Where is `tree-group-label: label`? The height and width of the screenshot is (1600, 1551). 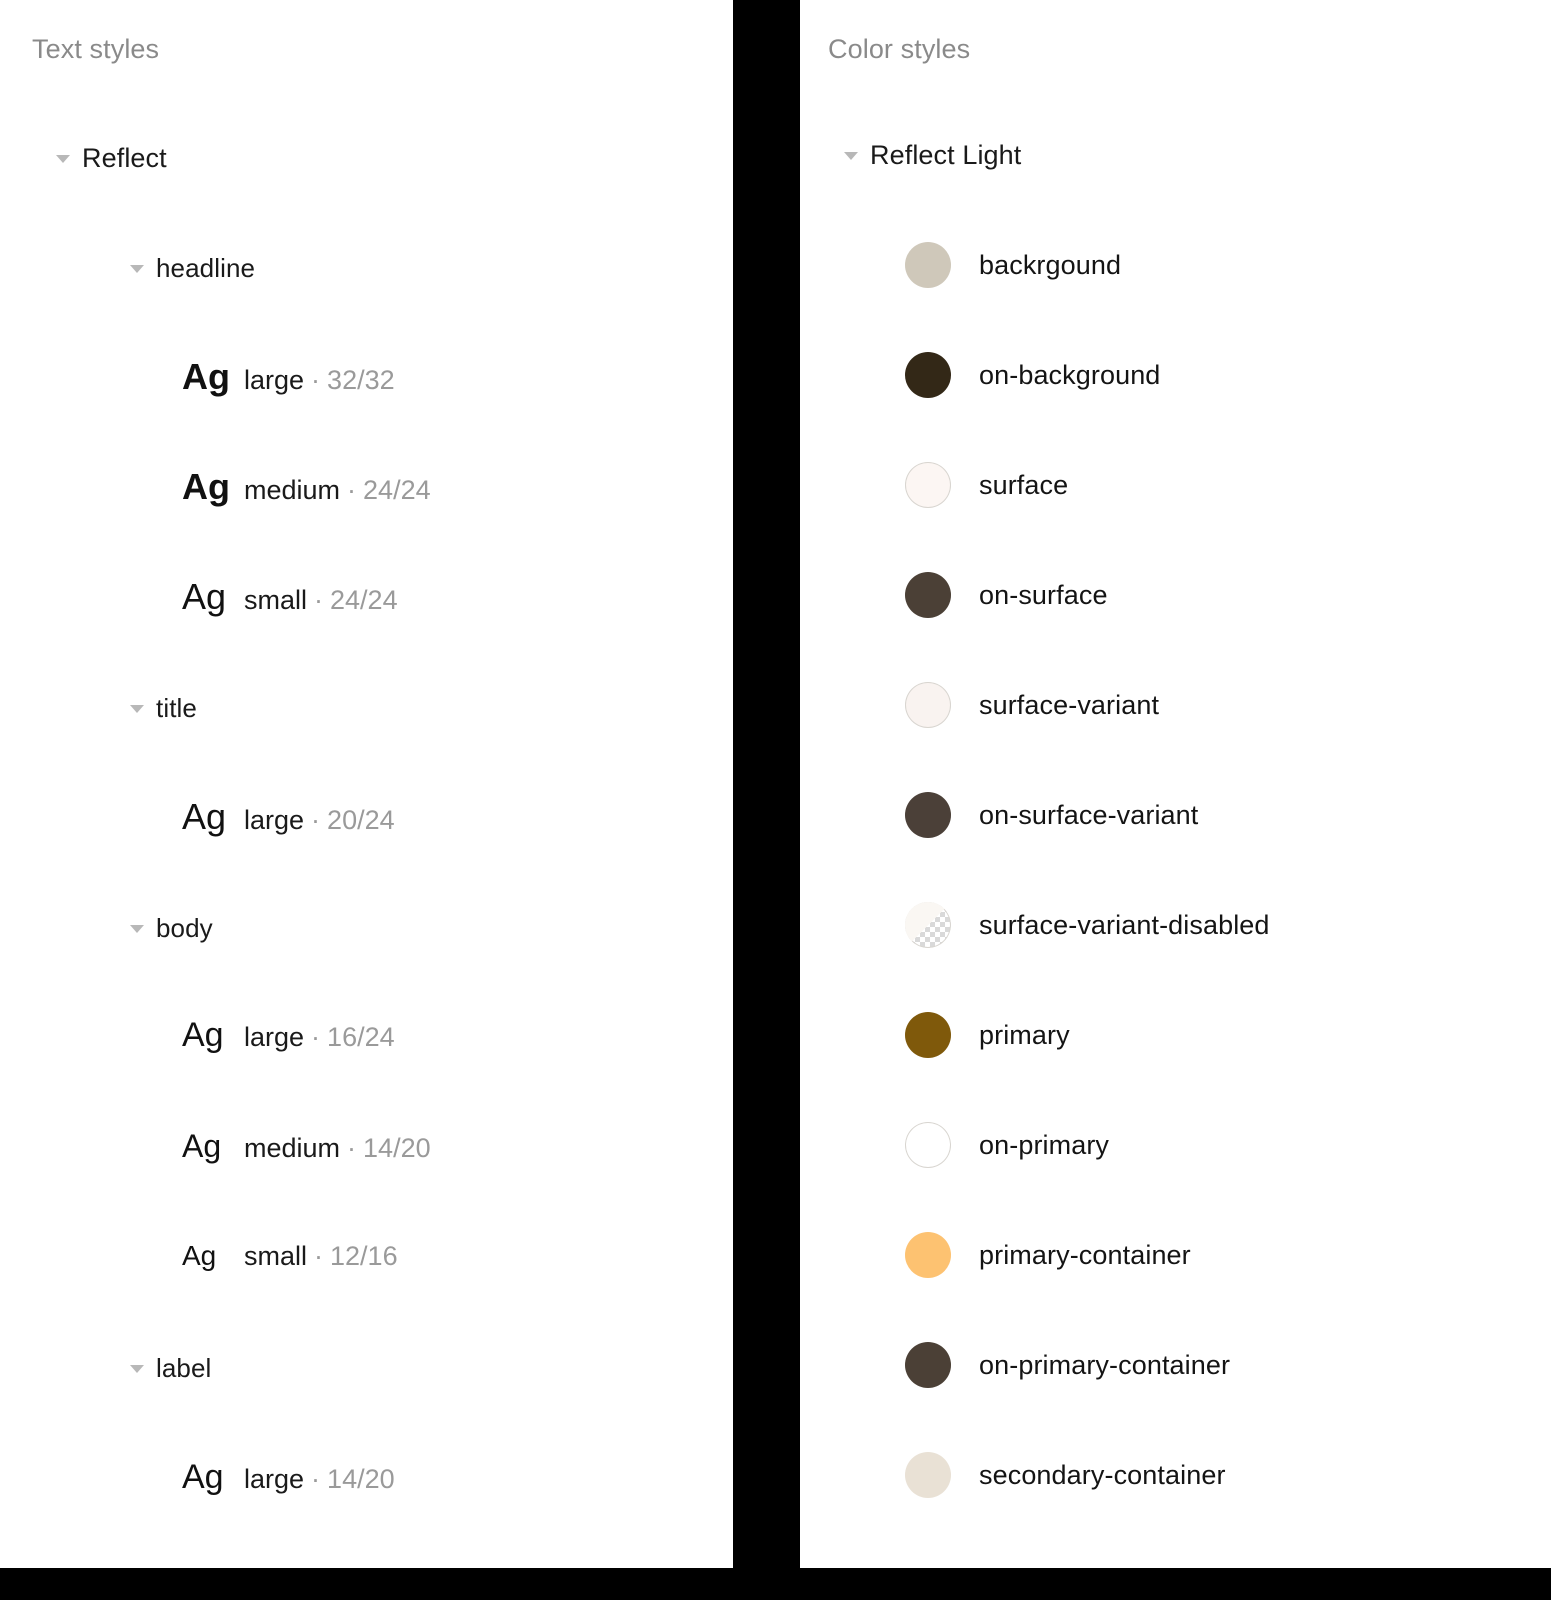 tree-group-label: label is located at coordinates (184, 1367).